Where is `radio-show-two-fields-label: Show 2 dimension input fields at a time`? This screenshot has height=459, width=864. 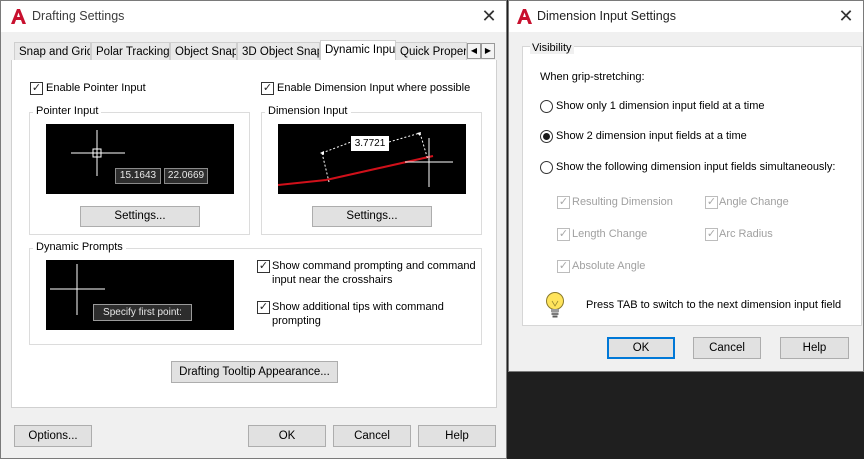 radio-show-two-fields-label: Show 2 dimension input fields at a time is located at coordinates (651, 136).